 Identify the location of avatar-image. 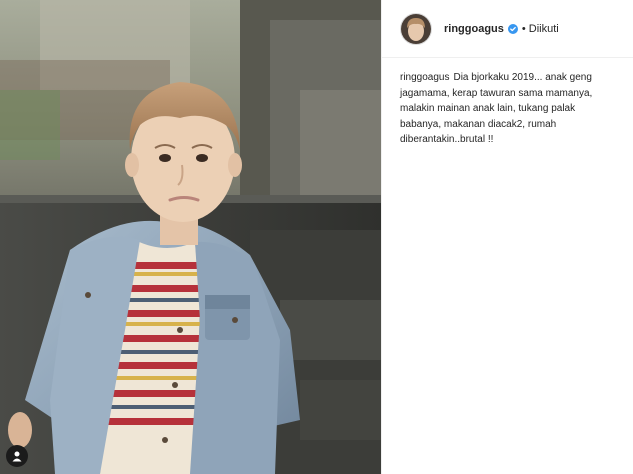
(416, 28).